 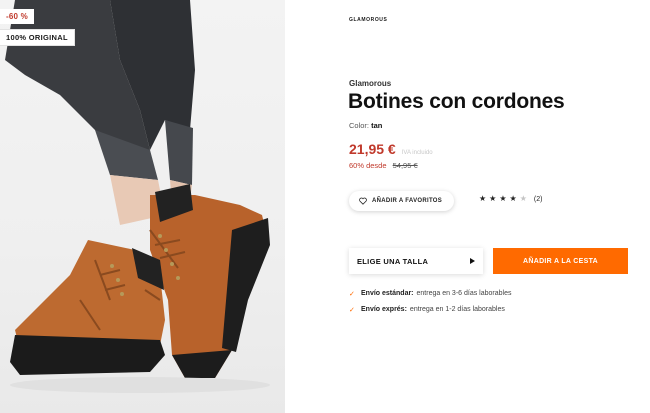 I want to click on discount-info: 60% desde 54,95 €, so click(x=383, y=165).